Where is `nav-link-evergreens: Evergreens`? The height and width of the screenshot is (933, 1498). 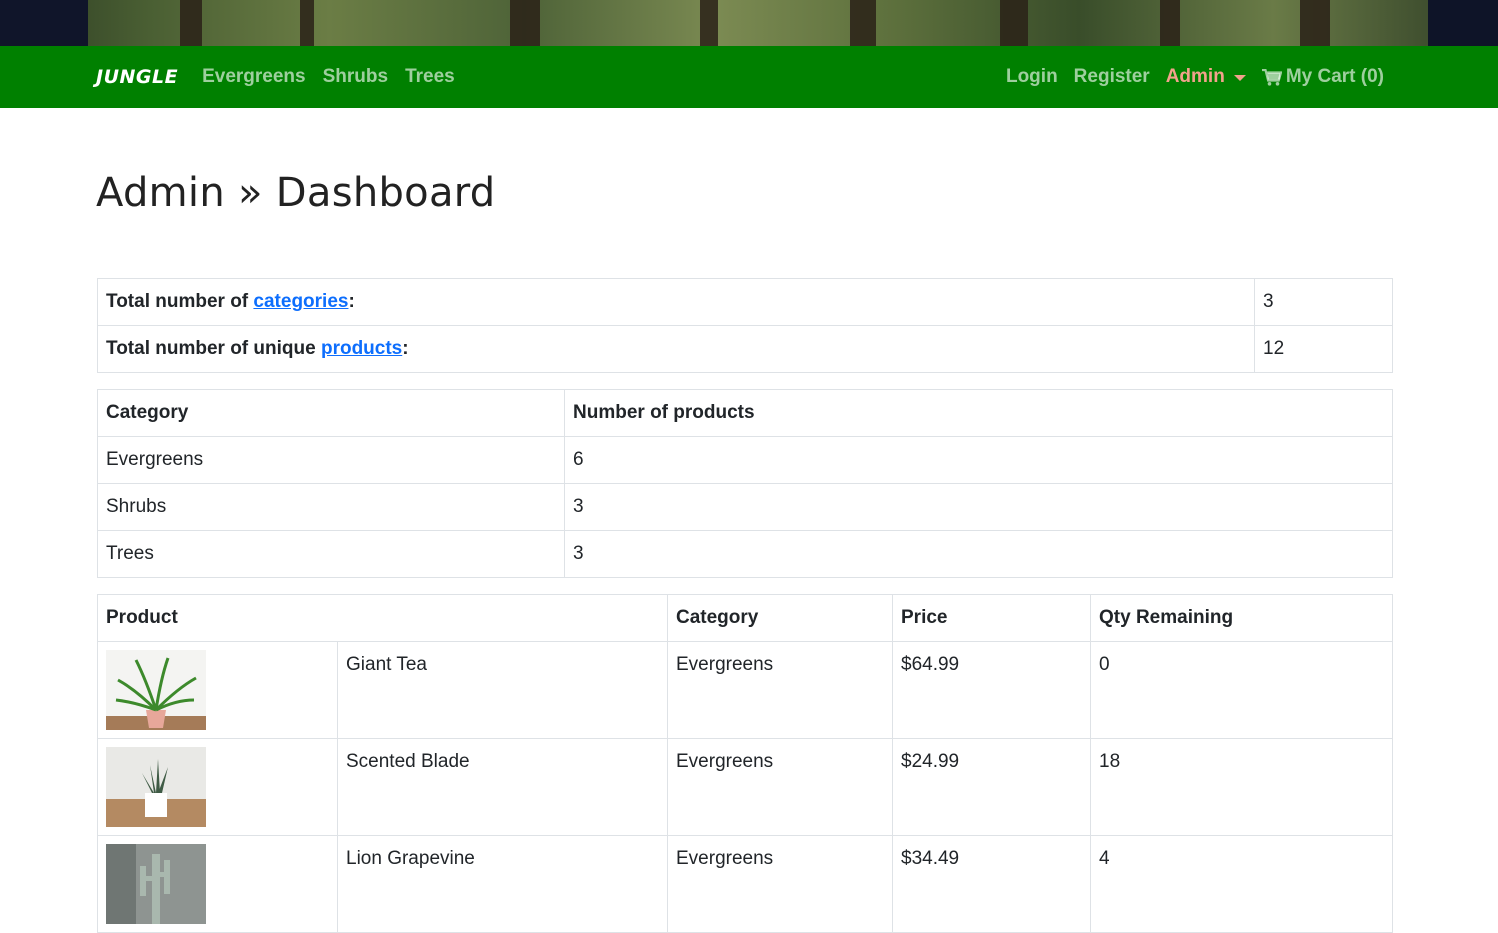 nav-link-evergreens: Evergreens is located at coordinates (254, 77).